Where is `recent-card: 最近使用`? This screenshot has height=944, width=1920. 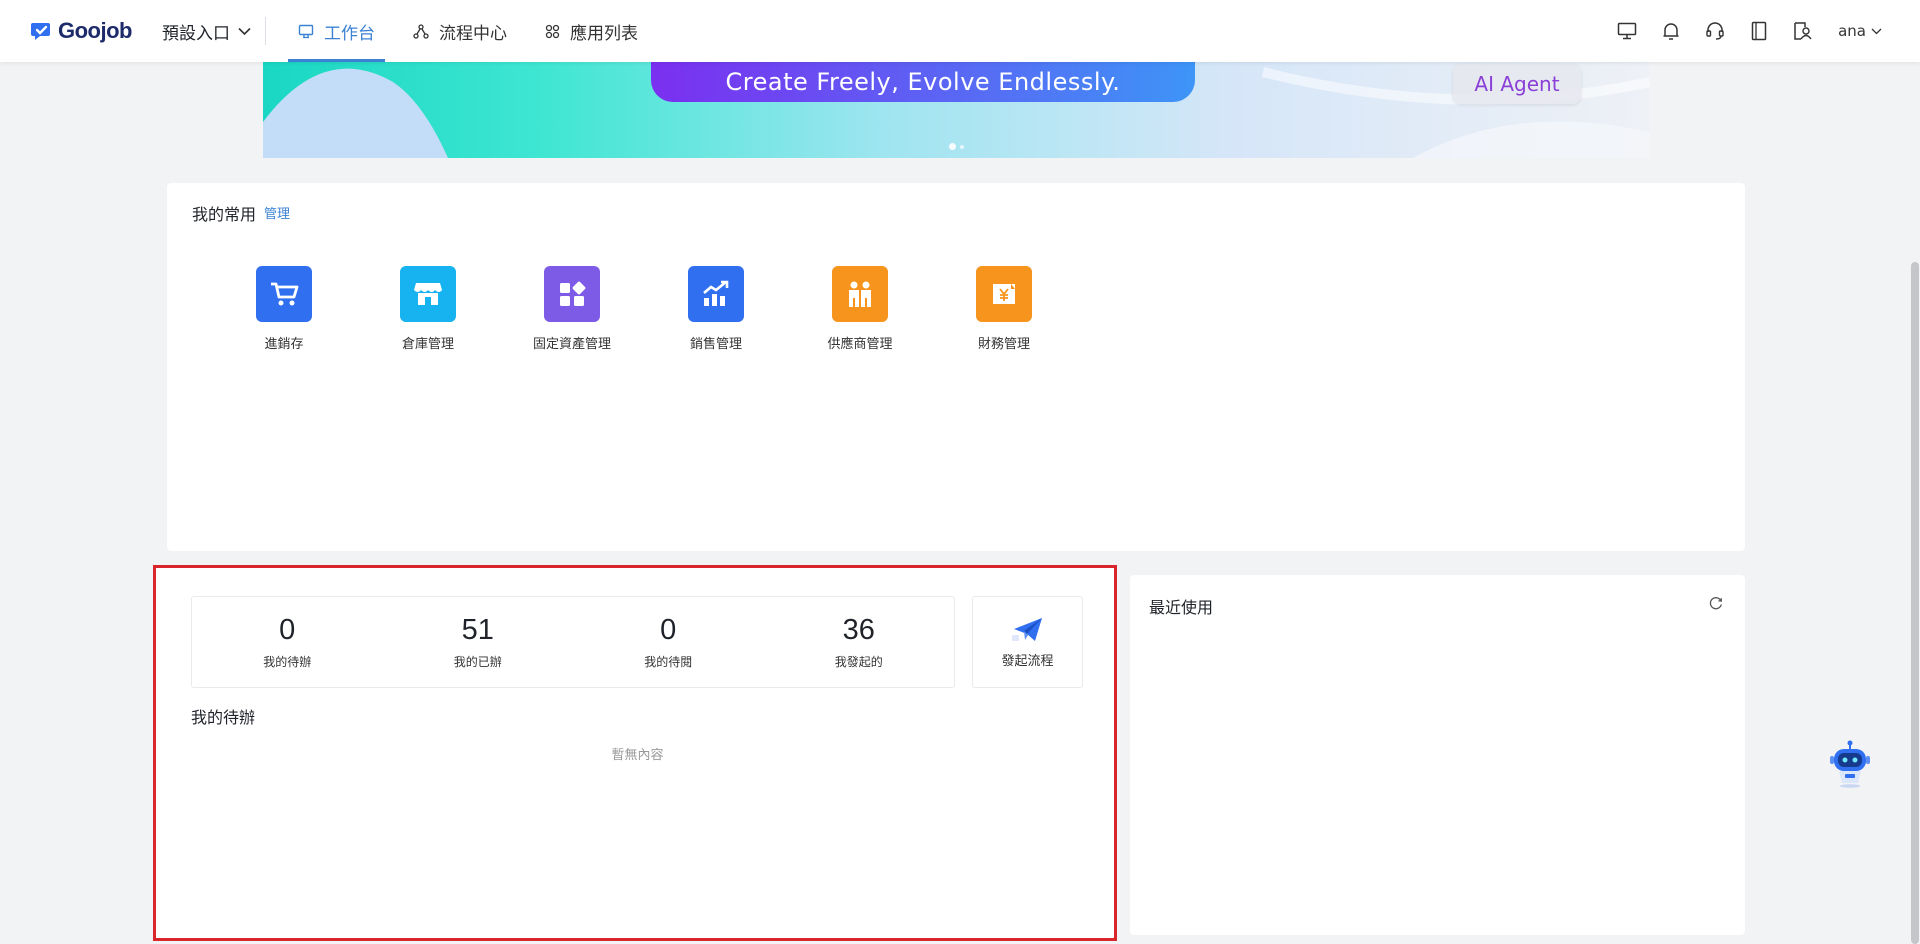
recent-card: 最近使用 is located at coordinates (1437, 755).